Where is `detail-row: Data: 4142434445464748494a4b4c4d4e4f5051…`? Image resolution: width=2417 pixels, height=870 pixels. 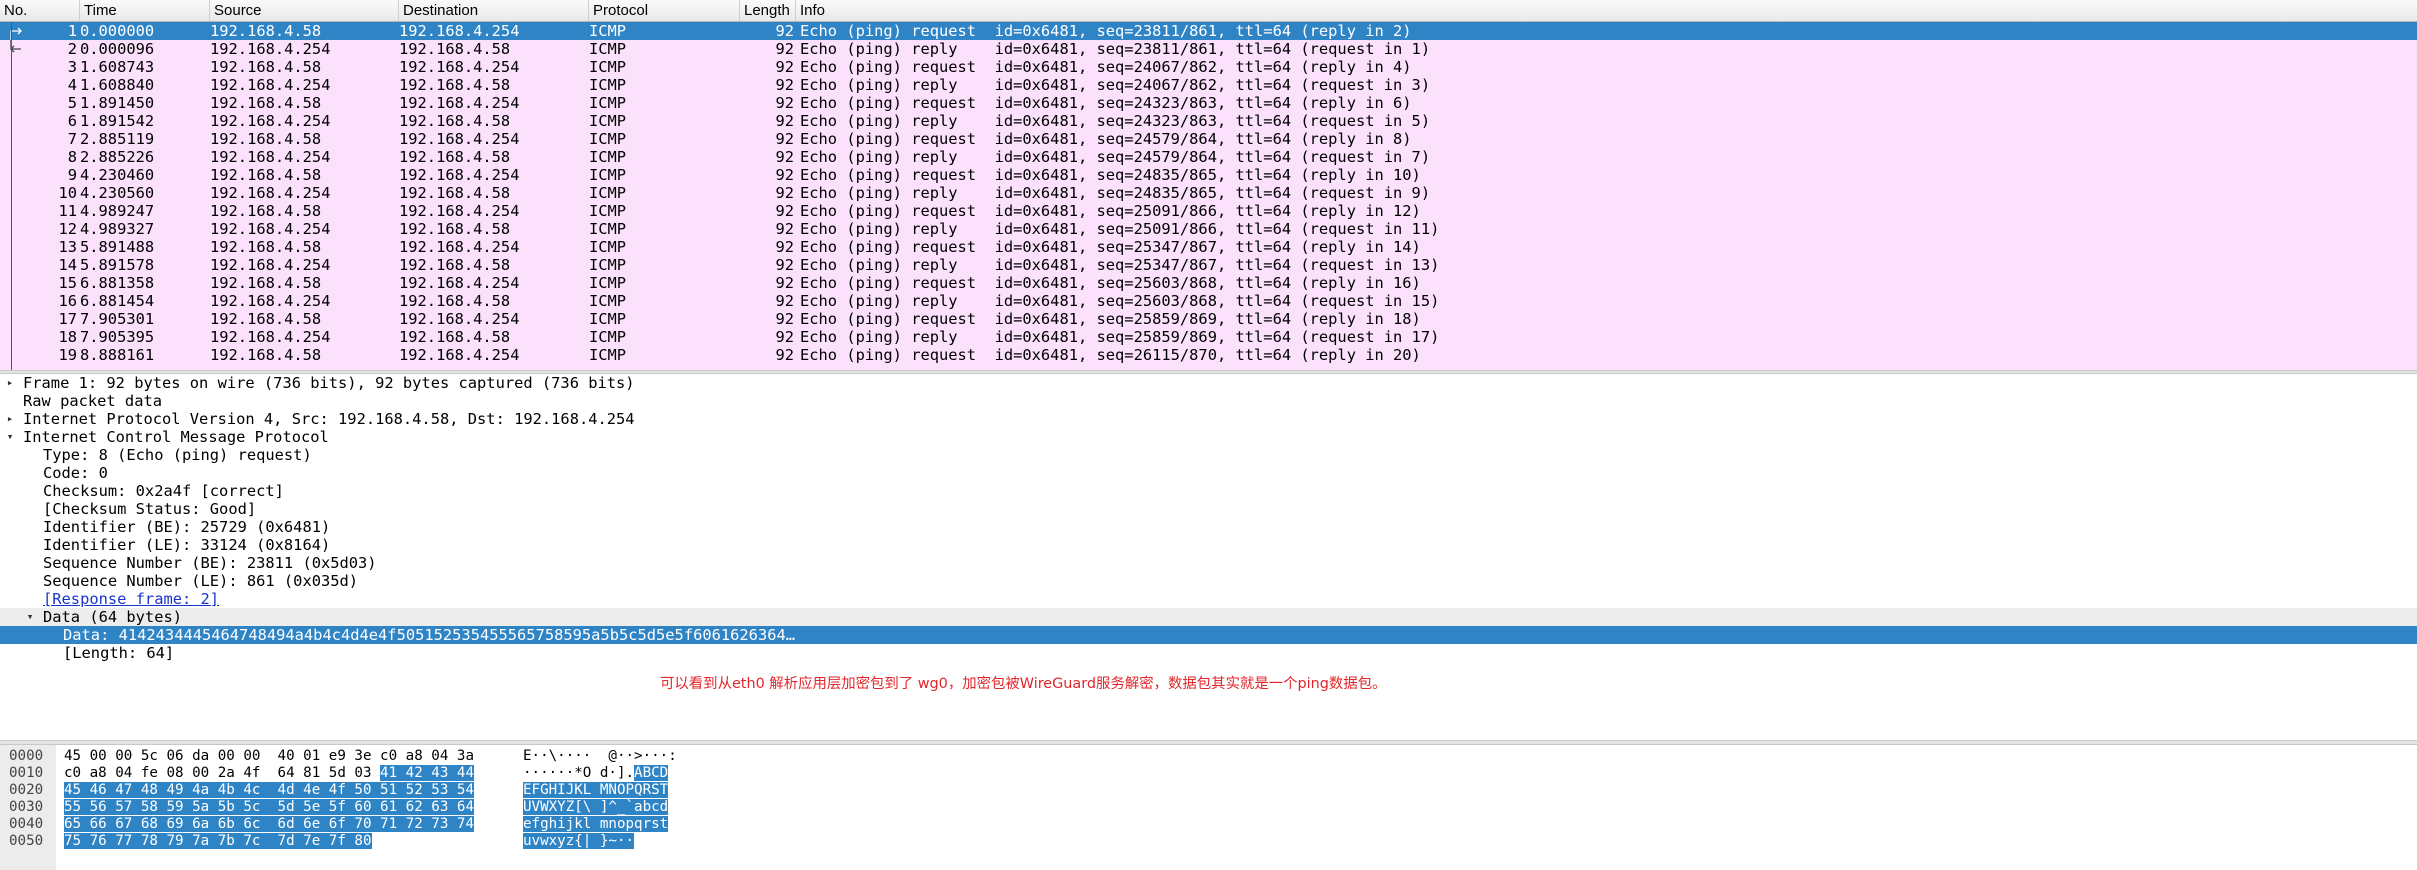
detail-row: Data: 4142434445464748494a4b4c4d4e4f5051… is located at coordinates (1208, 635).